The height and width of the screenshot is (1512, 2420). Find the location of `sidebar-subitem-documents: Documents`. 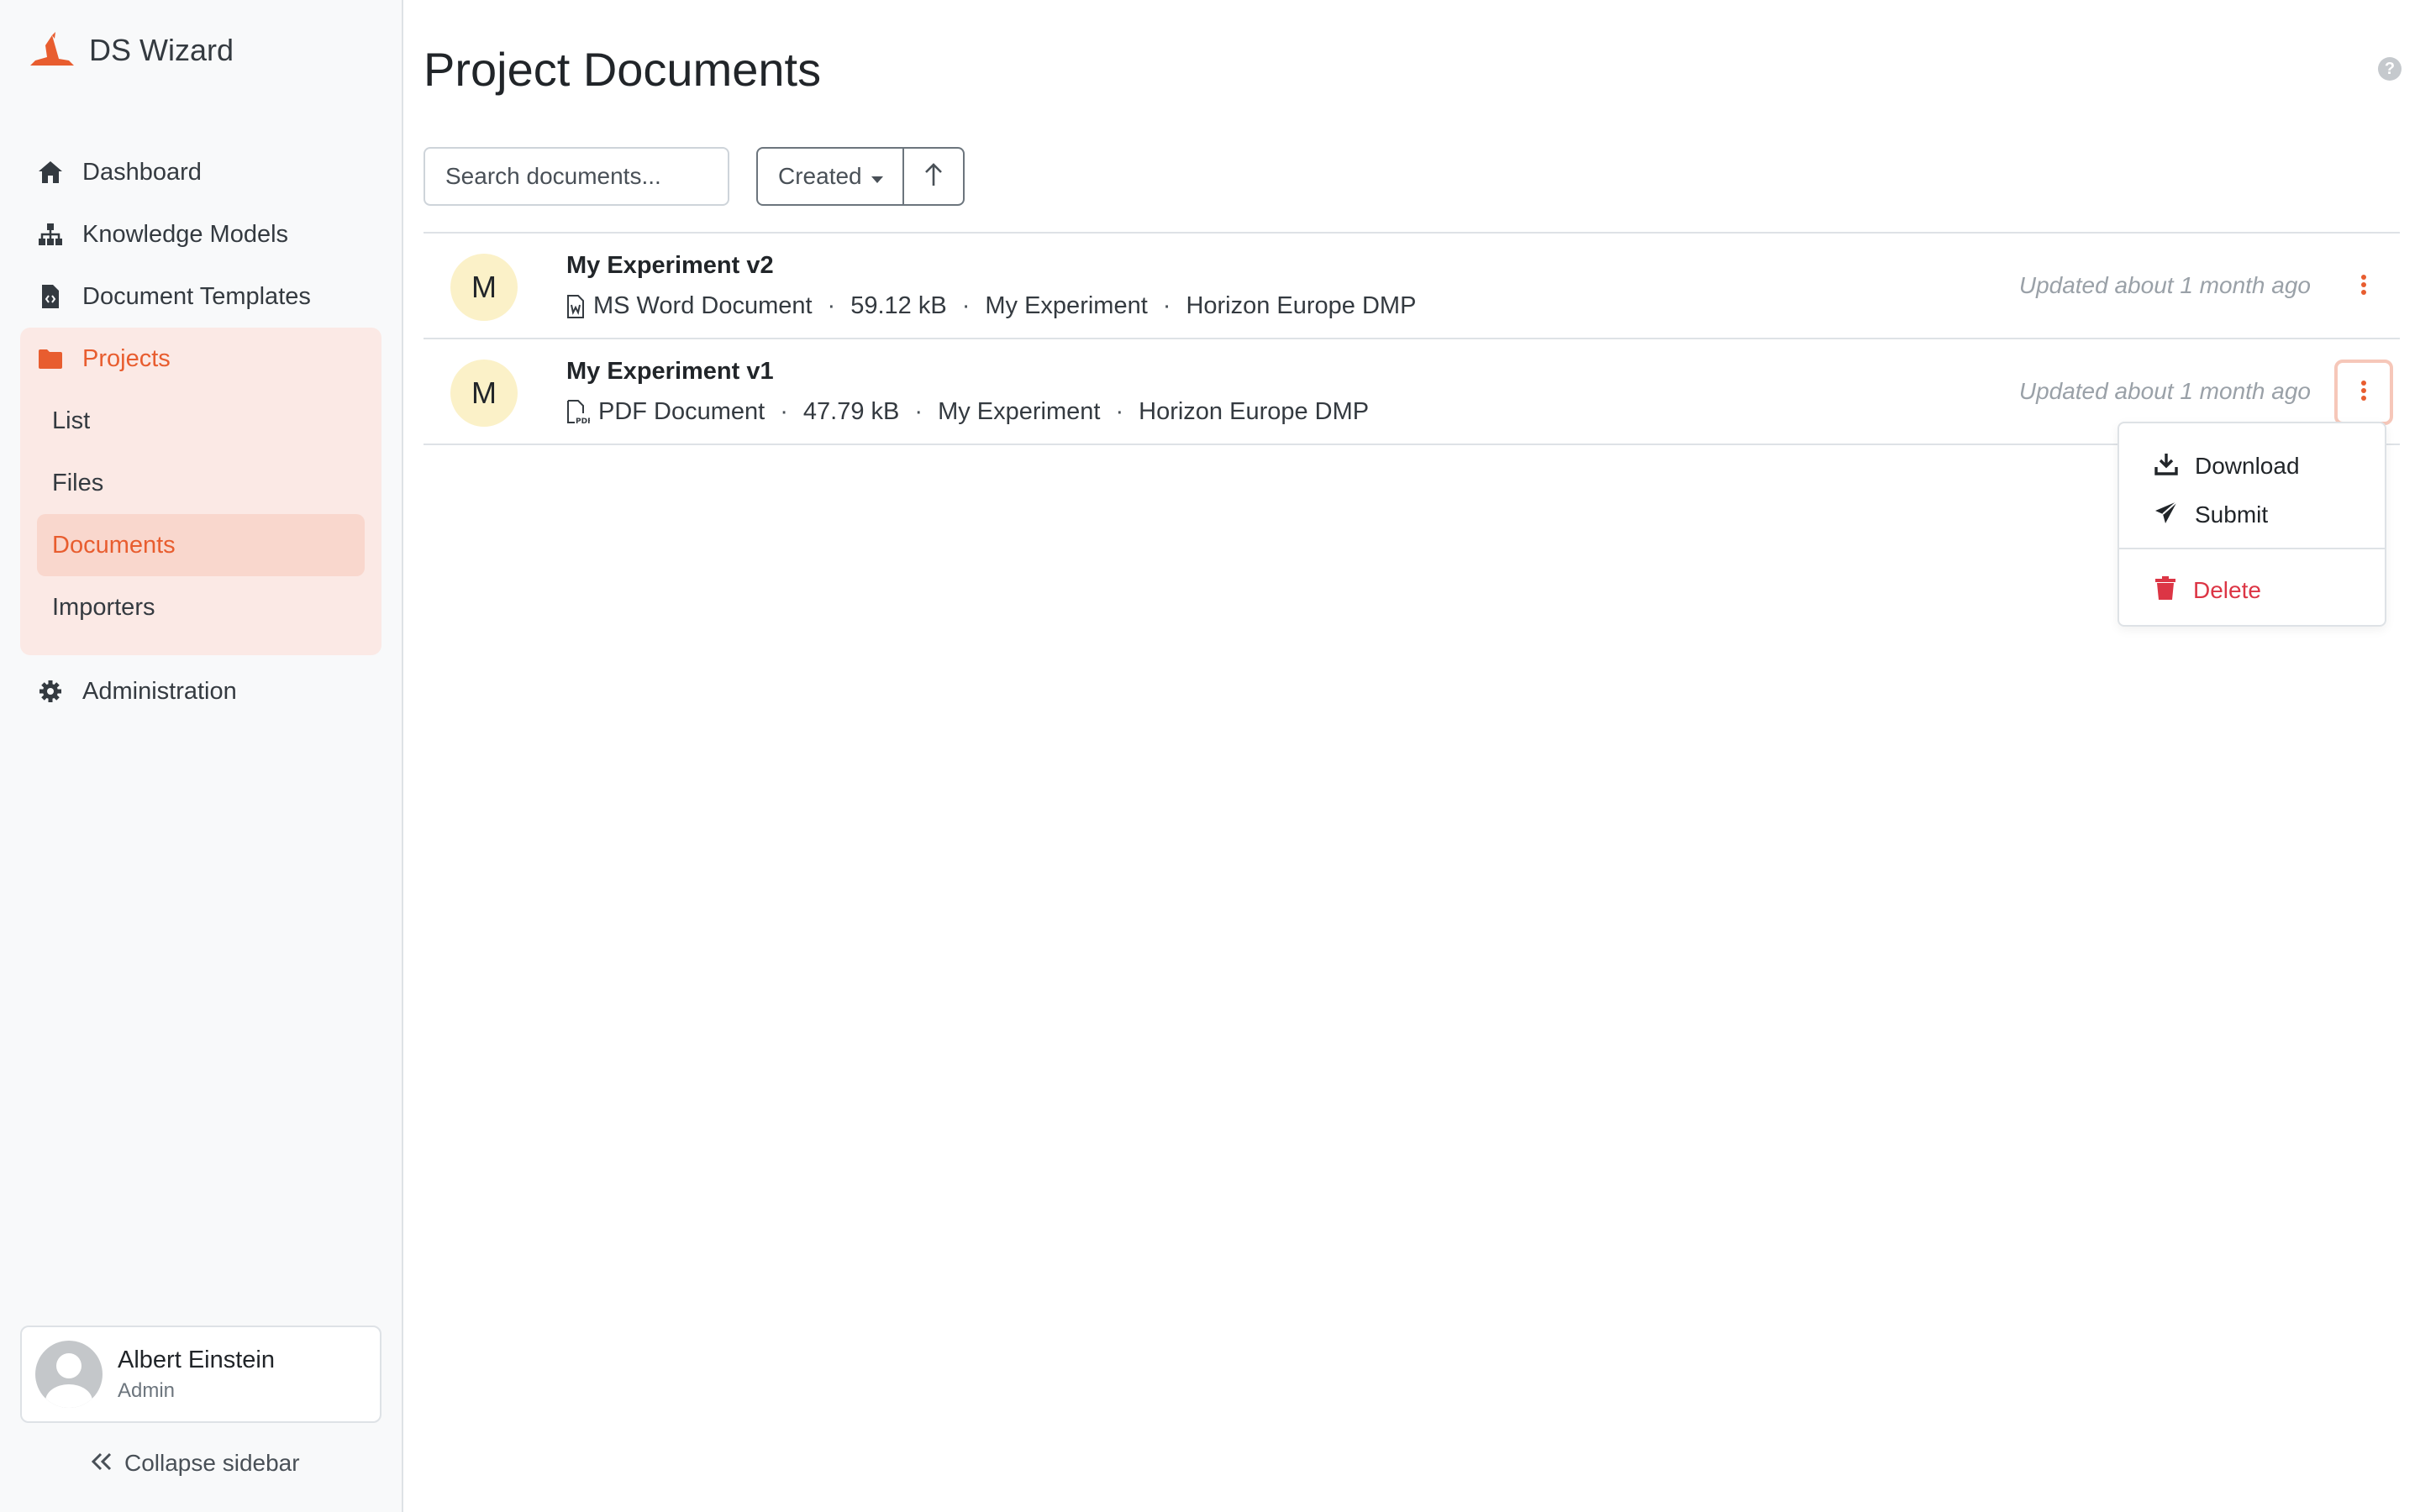

sidebar-subitem-documents: Documents is located at coordinates (201, 545).